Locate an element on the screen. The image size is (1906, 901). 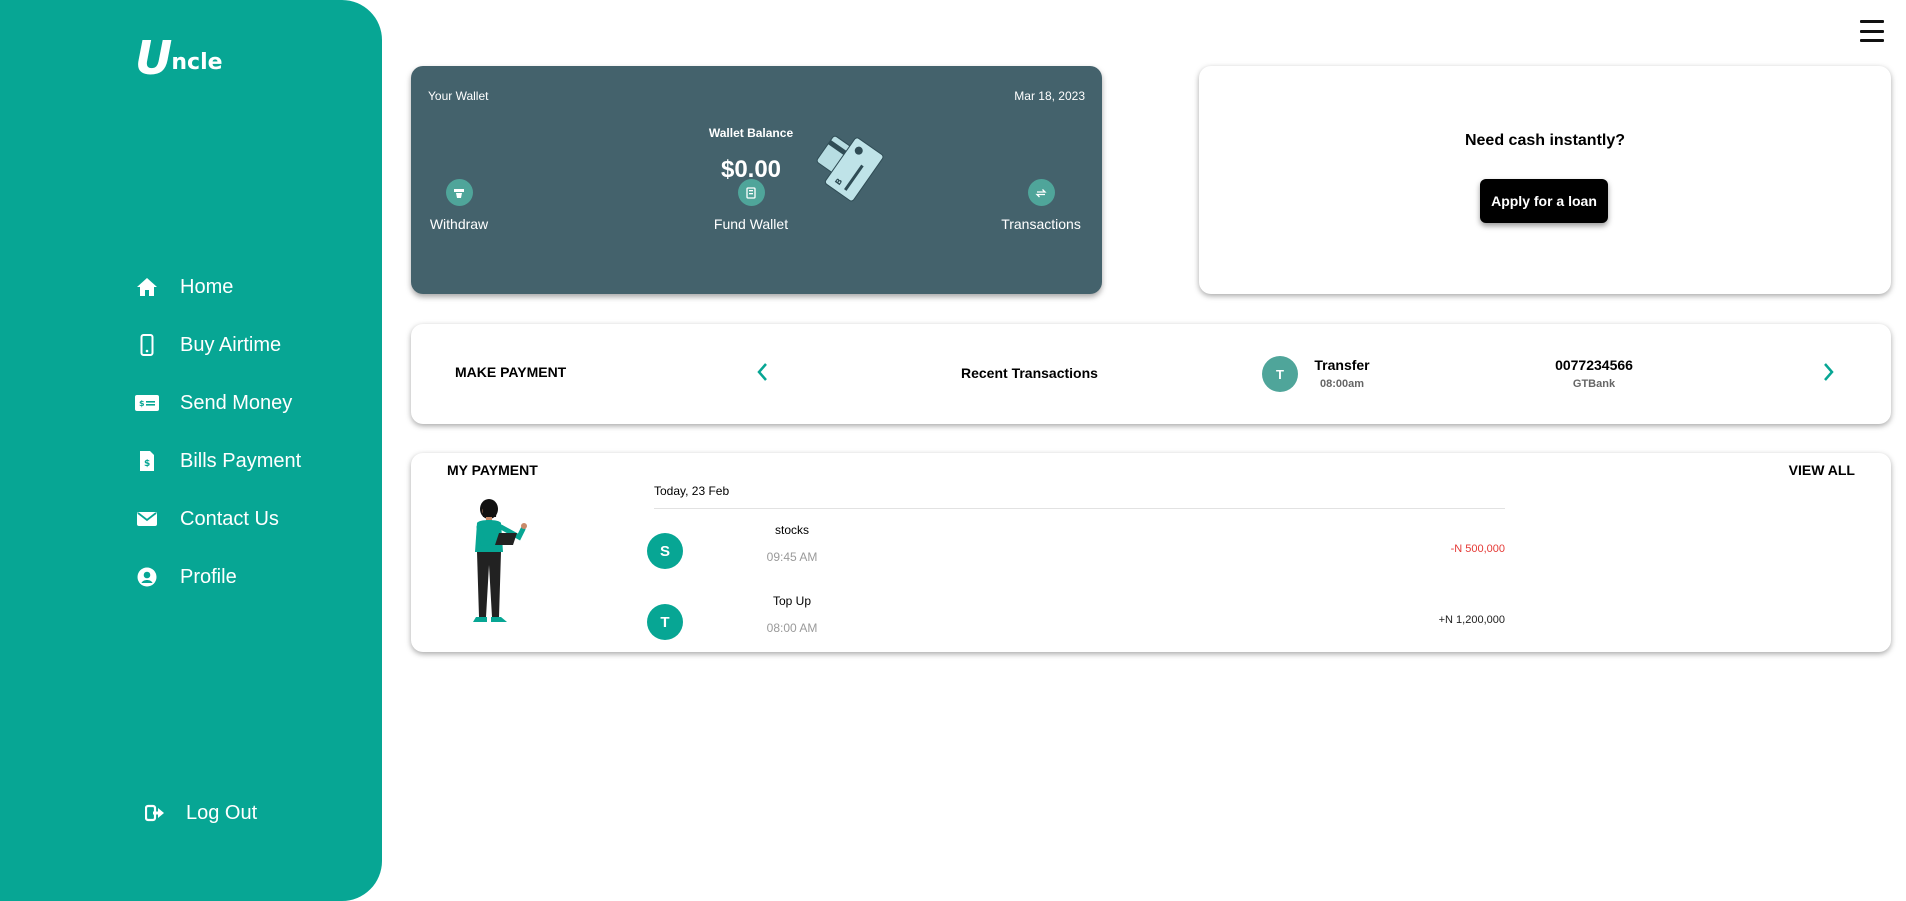
phone-icon is located at coordinates (147, 345).